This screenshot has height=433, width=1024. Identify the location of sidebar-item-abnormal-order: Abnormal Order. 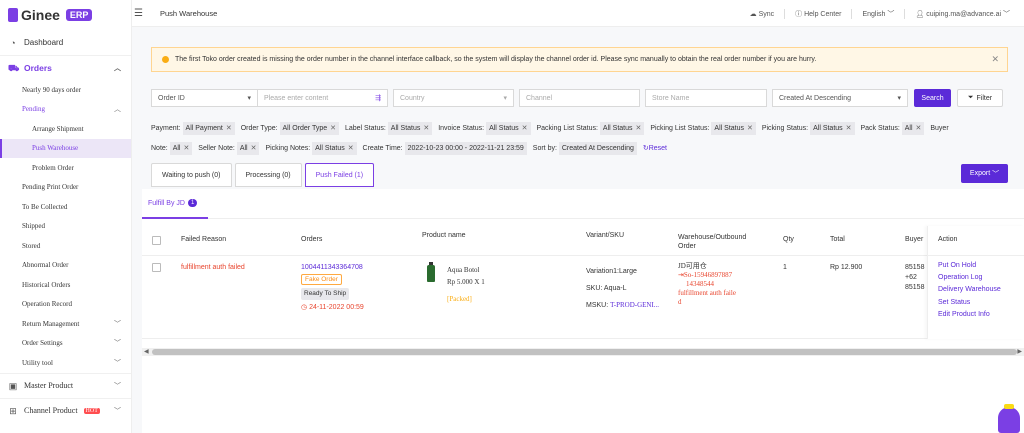
(65, 266).